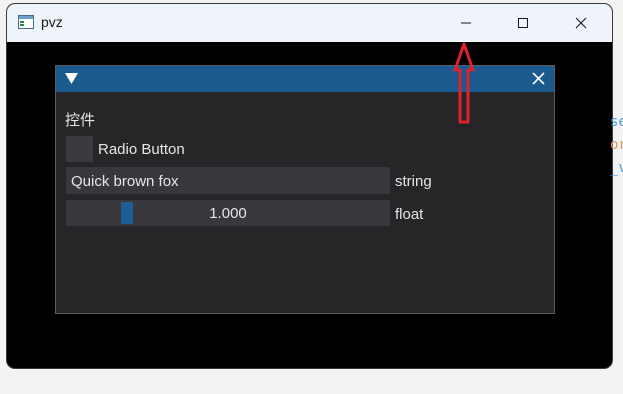 Image resolution: width=623 pixels, height=394 pixels. I want to click on close-window-button, so click(581, 23).